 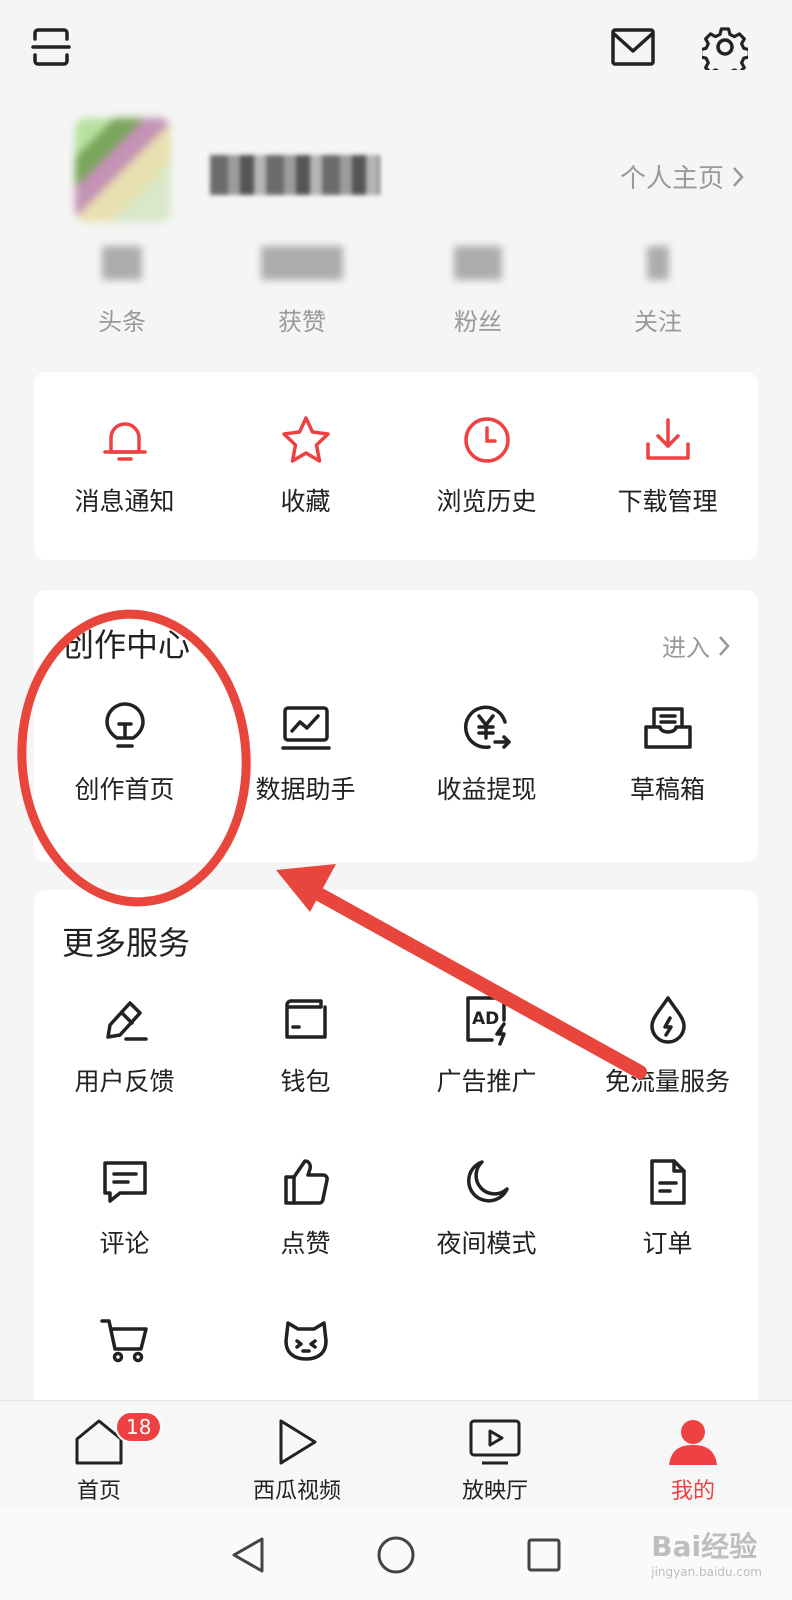 I want to click on watermark: Bai经验 jingyan.baidu.com, so click(x=706, y=1552).